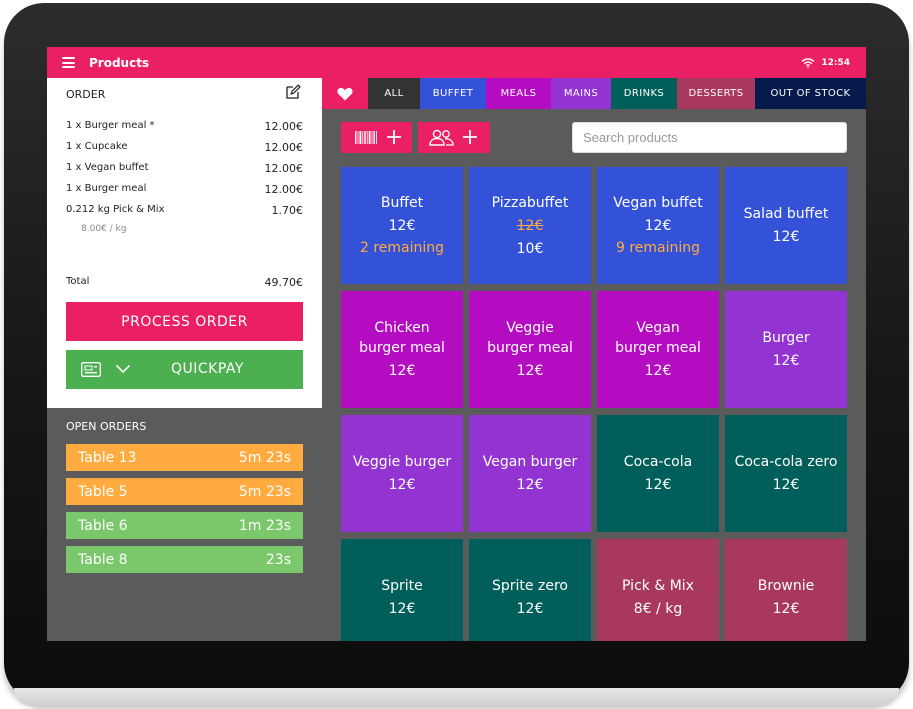  I want to click on order-line-name: 1 x Cupcake, so click(97, 146).